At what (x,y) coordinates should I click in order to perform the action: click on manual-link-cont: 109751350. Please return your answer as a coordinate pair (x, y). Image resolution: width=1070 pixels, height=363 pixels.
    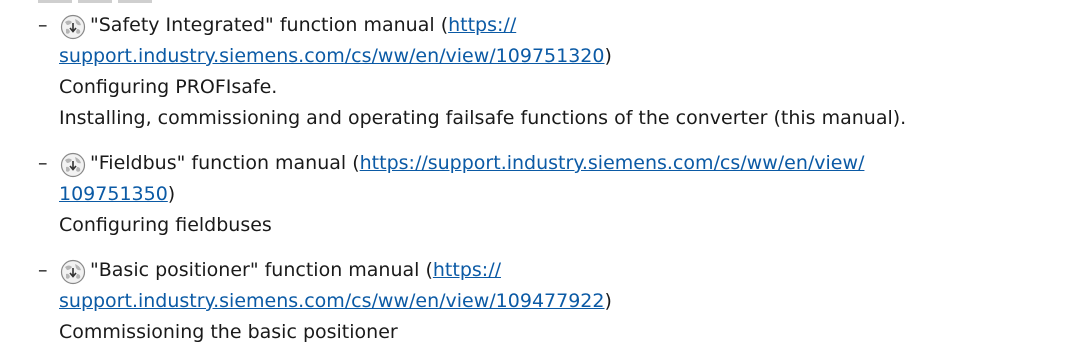
    Looking at the image, I should click on (113, 194).